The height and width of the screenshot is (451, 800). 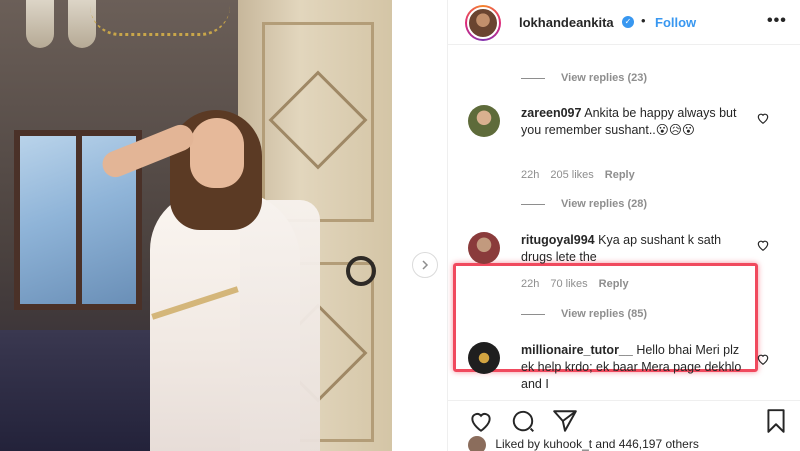 What do you see at coordinates (597, 444) in the screenshot?
I see `liked-by-text: Liked by kuhook_t and 446,197 others` at bounding box center [597, 444].